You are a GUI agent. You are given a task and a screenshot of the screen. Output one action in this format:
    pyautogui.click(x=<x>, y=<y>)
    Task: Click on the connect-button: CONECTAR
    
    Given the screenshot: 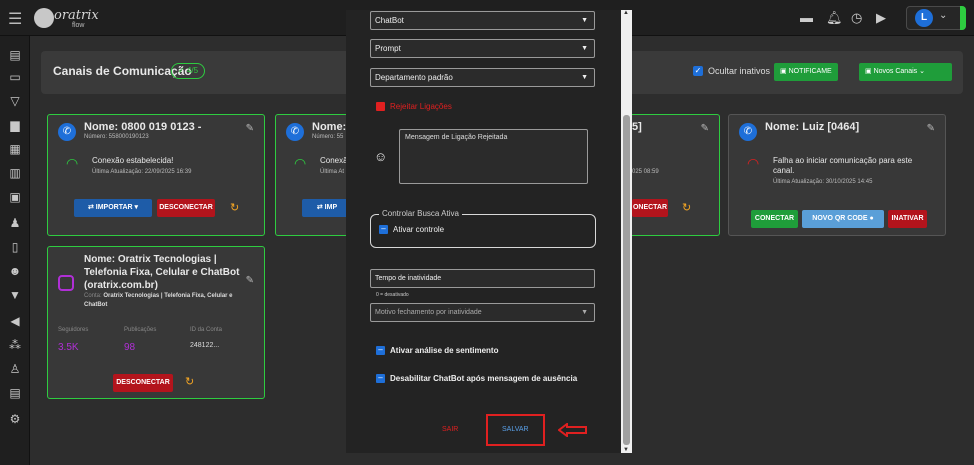 What is the action you would take?
    pyautogui.click(x=774, y=219)
    